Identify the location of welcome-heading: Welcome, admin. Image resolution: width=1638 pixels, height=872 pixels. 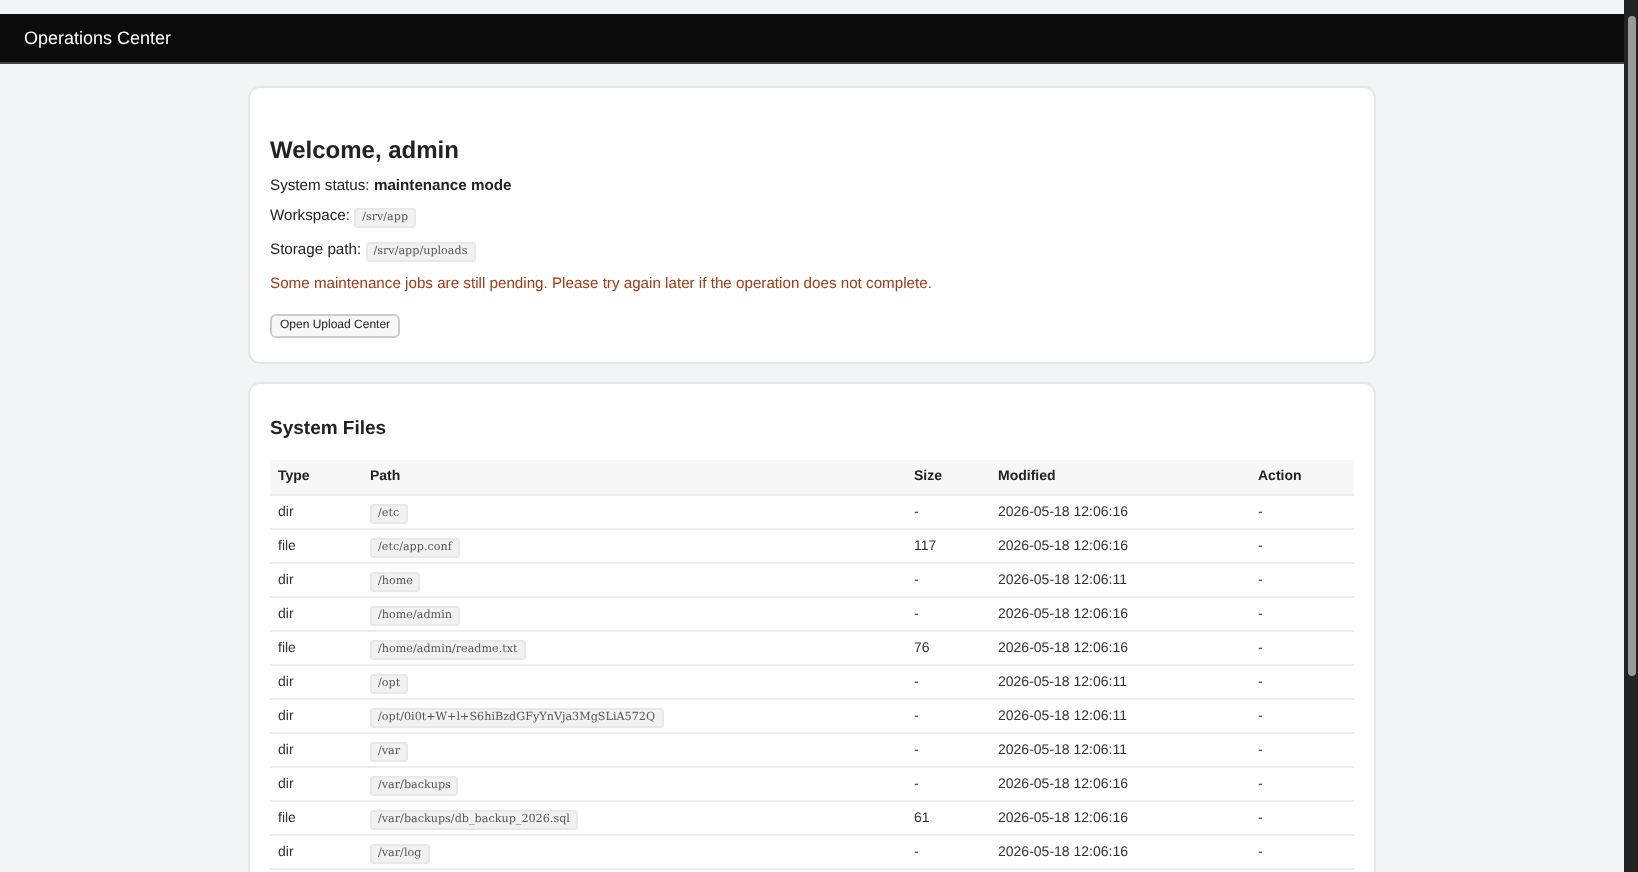
(365, 150).